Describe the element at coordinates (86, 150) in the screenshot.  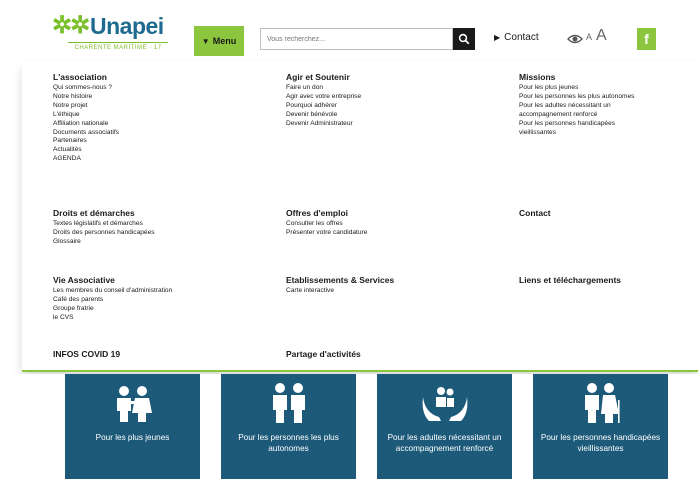
I see `menu-item: Actualités` at that location.